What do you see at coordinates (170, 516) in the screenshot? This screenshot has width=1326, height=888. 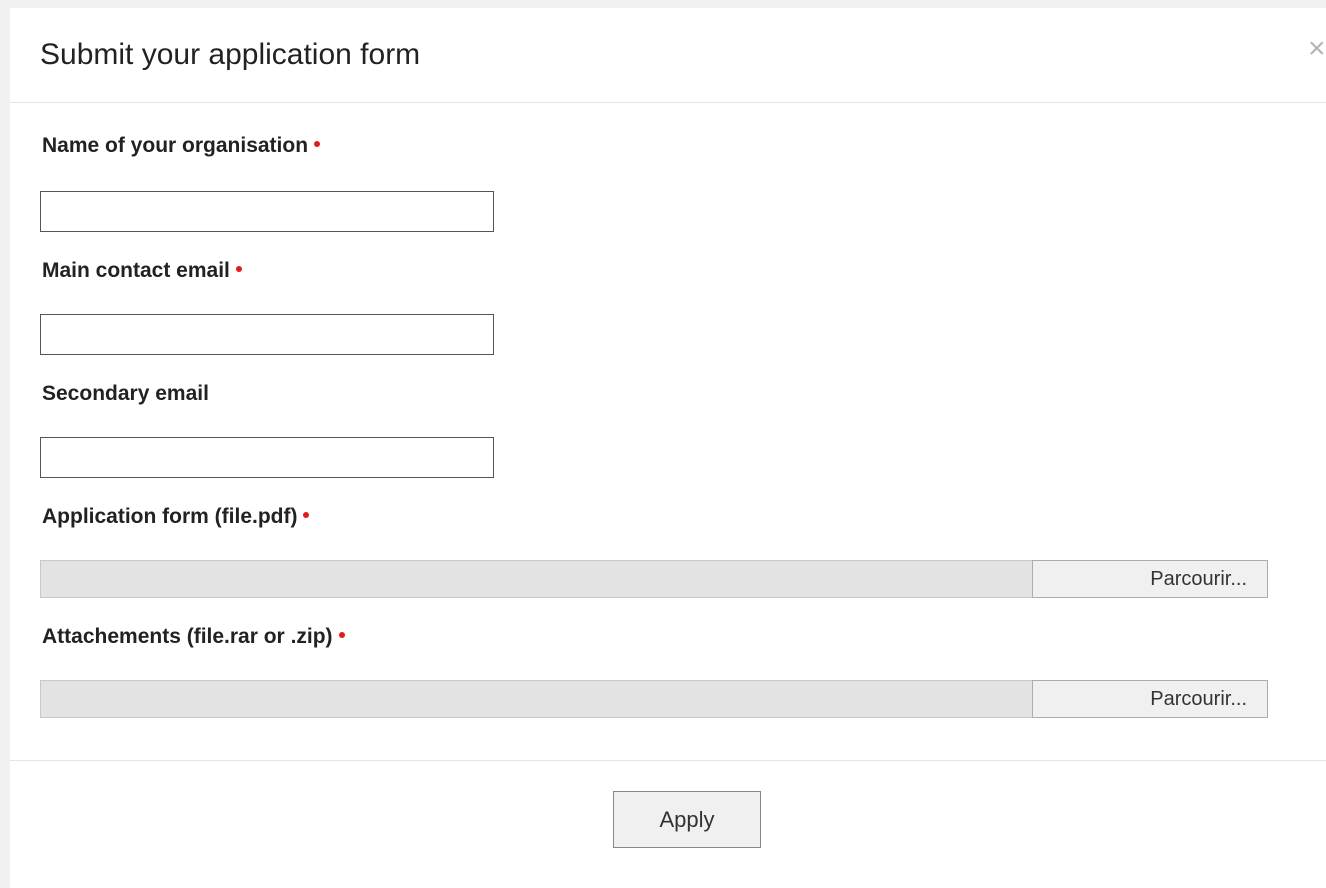 I see `application-file-label-text: Application form (file.pdf)` at bounding box center [170, 516].